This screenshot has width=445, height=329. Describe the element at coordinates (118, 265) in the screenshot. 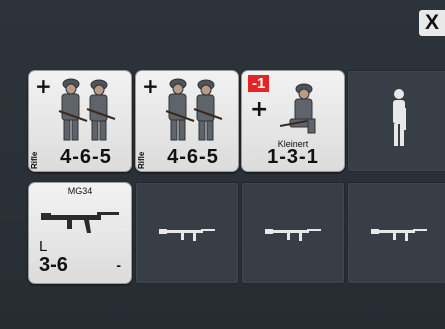

I see `weapon-extra: -` at that location.